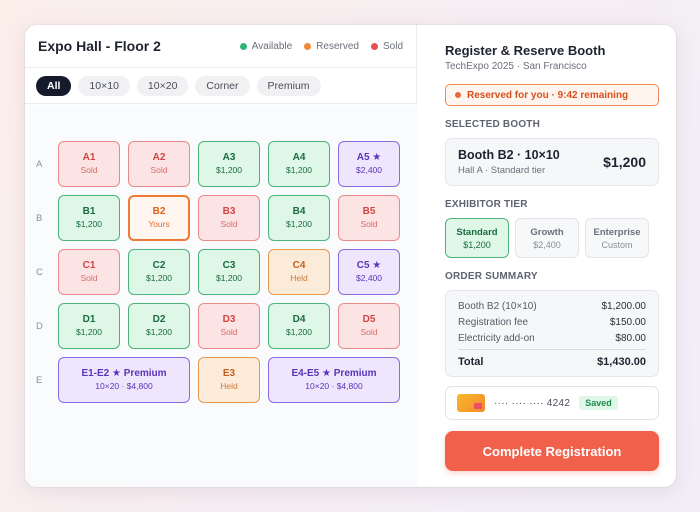 Image resolution: width=700 pixels, height=512 pixels. What do you see at coordinates (159, 164) in the screenshot?
I see `booth-a2: A2 Sold` at bounding box center [159, 164].